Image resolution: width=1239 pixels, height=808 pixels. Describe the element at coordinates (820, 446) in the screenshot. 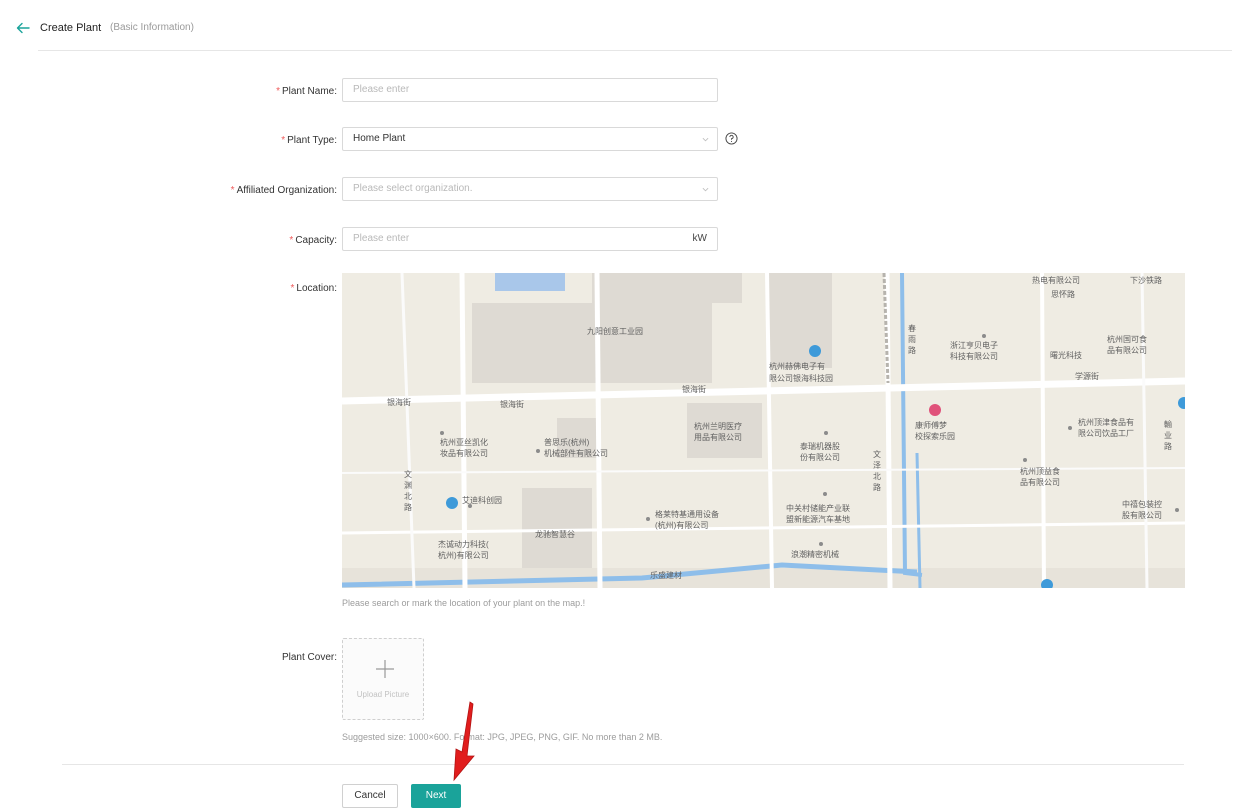

I see `map-label: 泰瑞机器股` at that location.